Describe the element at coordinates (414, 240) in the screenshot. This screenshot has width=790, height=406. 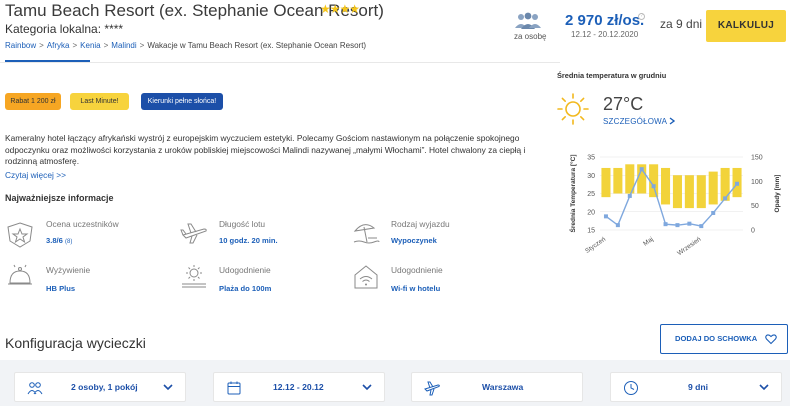
I see `info-value-trip-type: Wypoczynek` at that location.